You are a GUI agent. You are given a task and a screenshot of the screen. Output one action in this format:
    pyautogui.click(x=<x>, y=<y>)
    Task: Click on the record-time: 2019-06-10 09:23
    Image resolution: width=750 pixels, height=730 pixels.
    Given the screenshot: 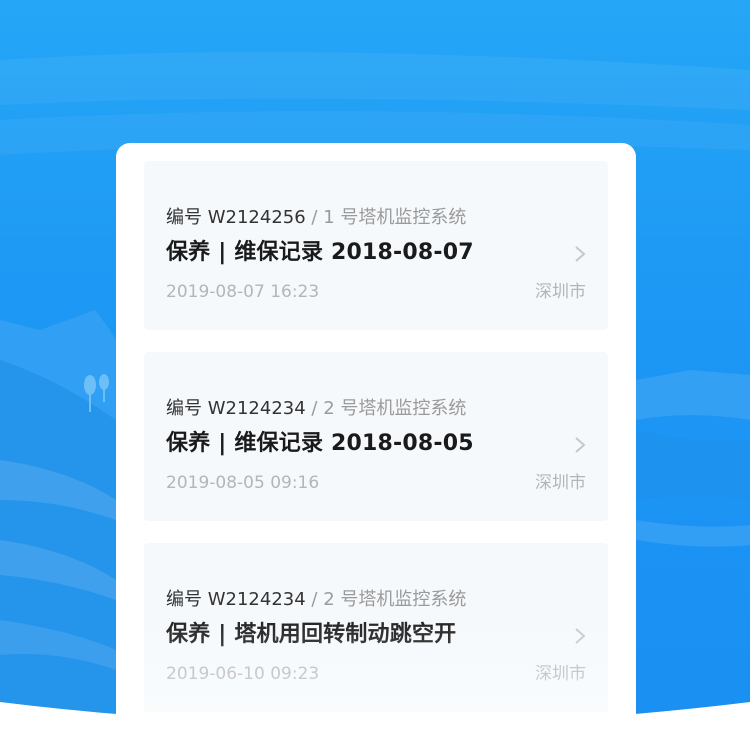 What is the action you would take?
    pyautogui.click(x=243, y=674)
    